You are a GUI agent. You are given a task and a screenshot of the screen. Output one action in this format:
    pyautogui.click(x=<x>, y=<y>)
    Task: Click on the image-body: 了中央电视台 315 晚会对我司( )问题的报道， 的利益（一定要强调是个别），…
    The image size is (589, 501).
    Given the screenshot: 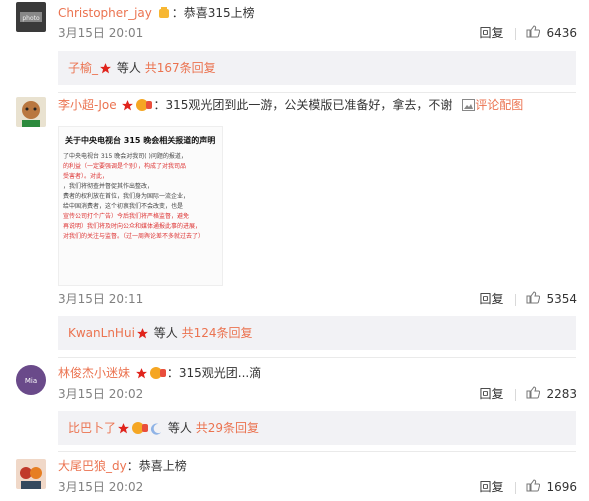 What is the action you would take?
    pyautogui.click(x=140, y=194)
    